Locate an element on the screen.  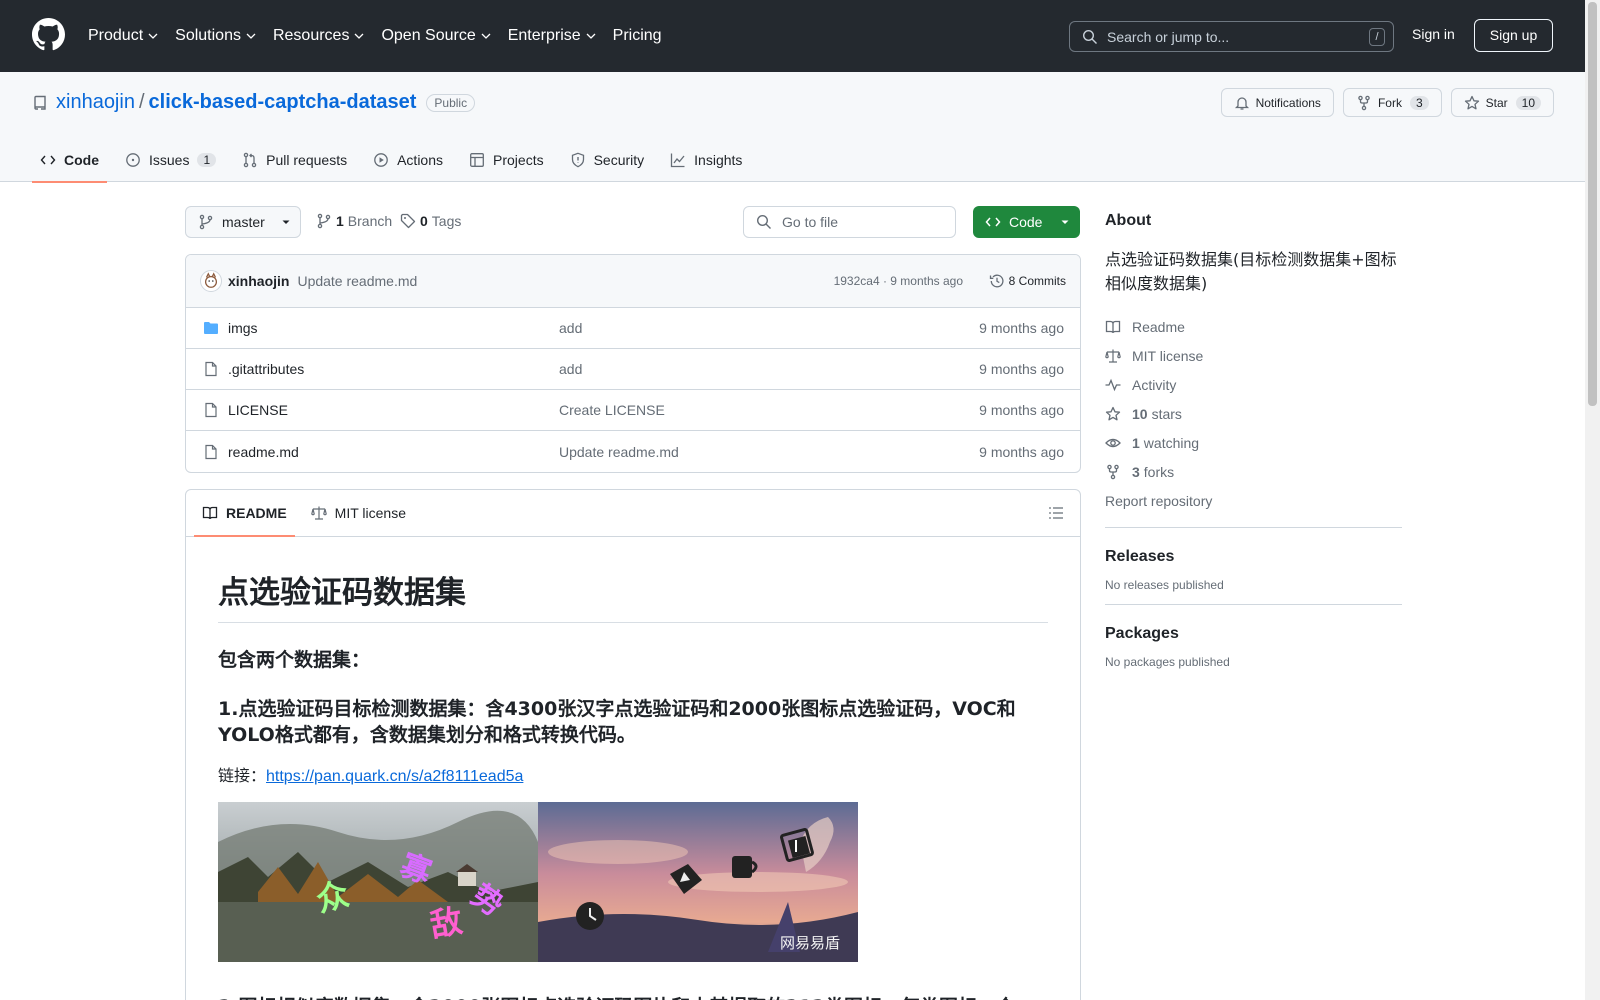
captcha-example-images: 众 寡 敌 势 网易易盾 is located at coordinates (538, 882).